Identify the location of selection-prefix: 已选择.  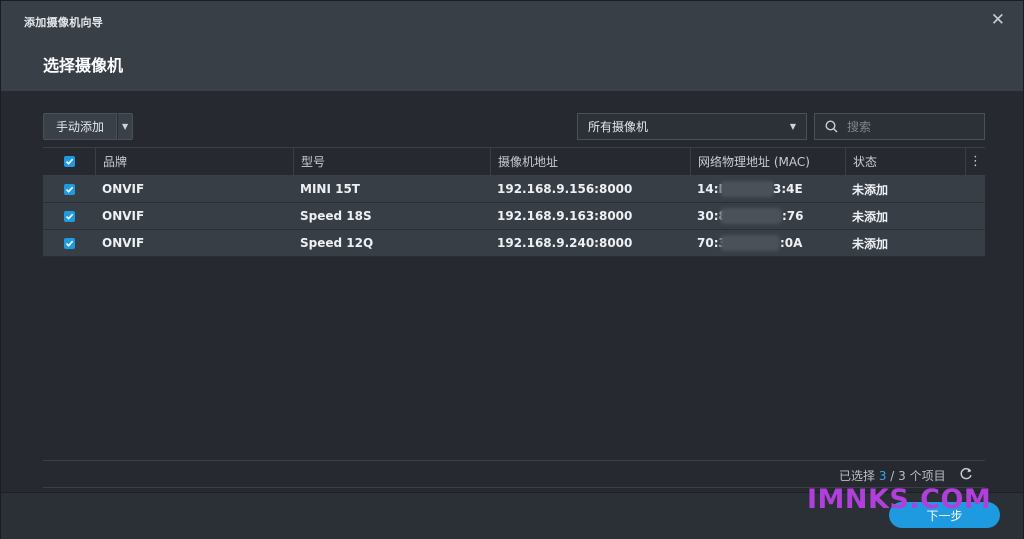
(859, 476).